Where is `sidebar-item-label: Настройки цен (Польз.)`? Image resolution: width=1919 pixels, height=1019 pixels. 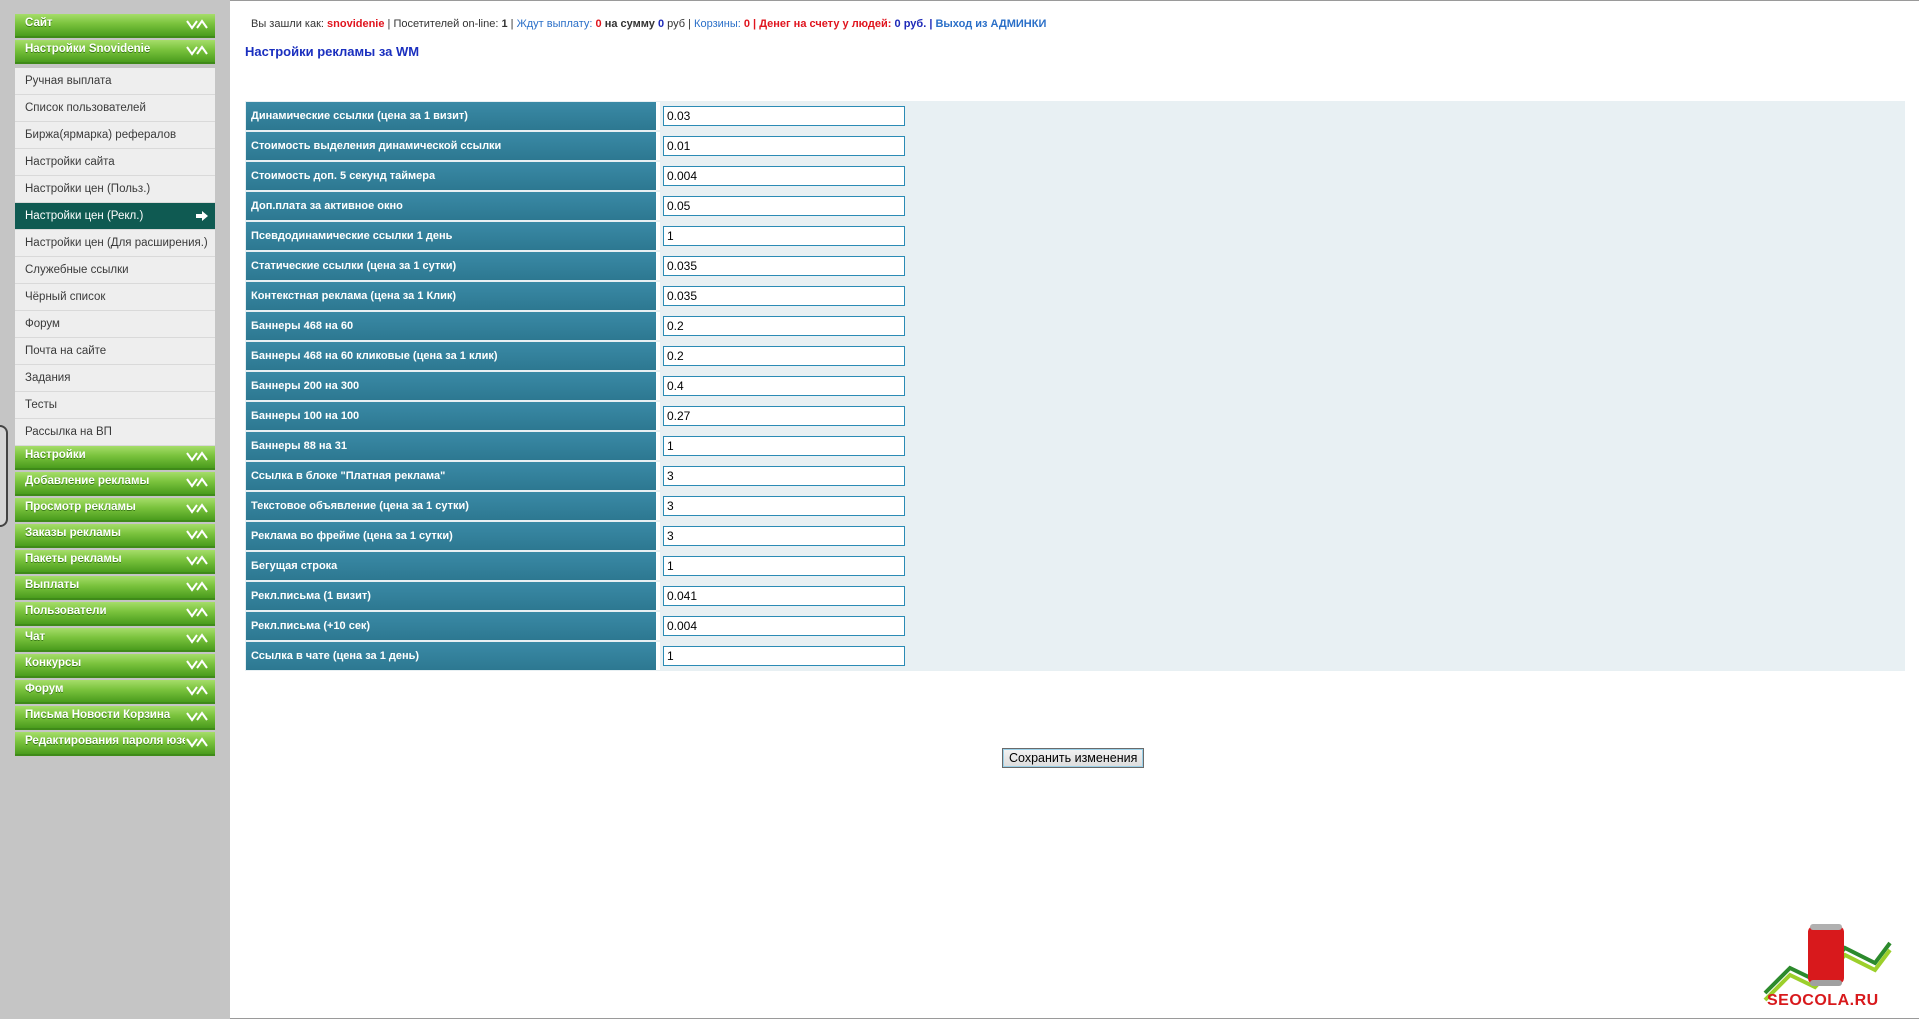
sidebar-item-label: Настройки цен (Польз.) is located at coordinates (88, 189).